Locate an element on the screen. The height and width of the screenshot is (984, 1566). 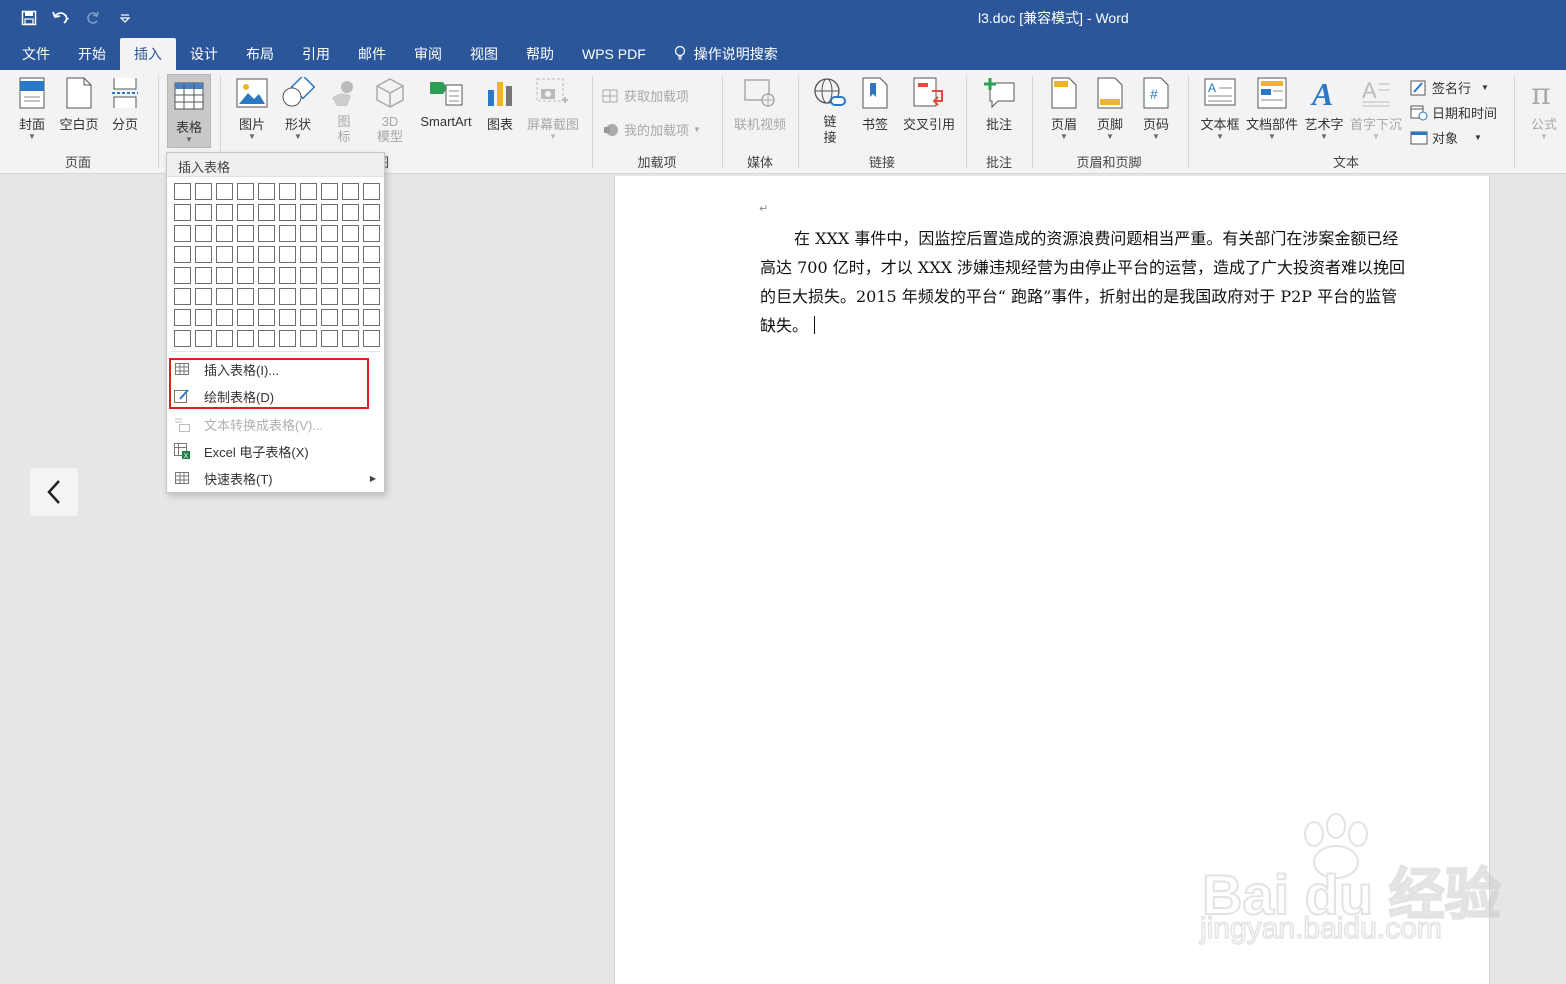
tab-file: 文件 is located at coordinates (36, 54).